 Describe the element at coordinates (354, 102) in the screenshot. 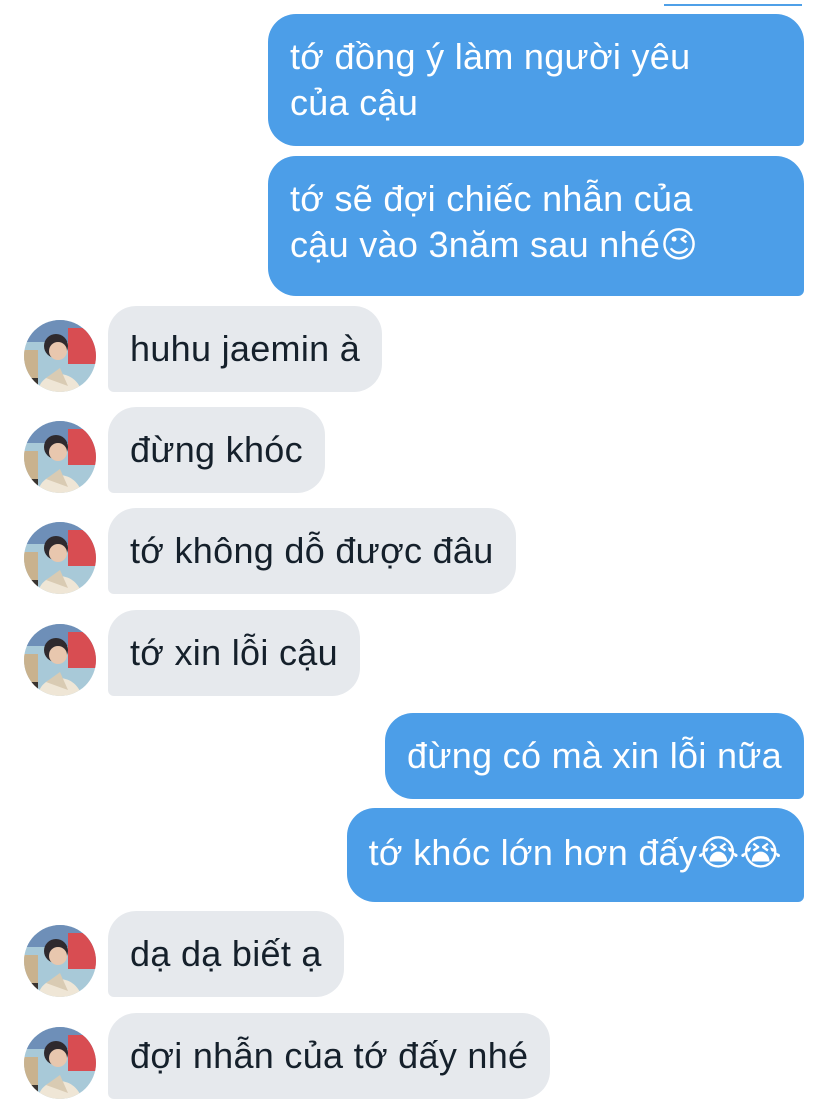

I see `message-text-line: của cậu` at that location.